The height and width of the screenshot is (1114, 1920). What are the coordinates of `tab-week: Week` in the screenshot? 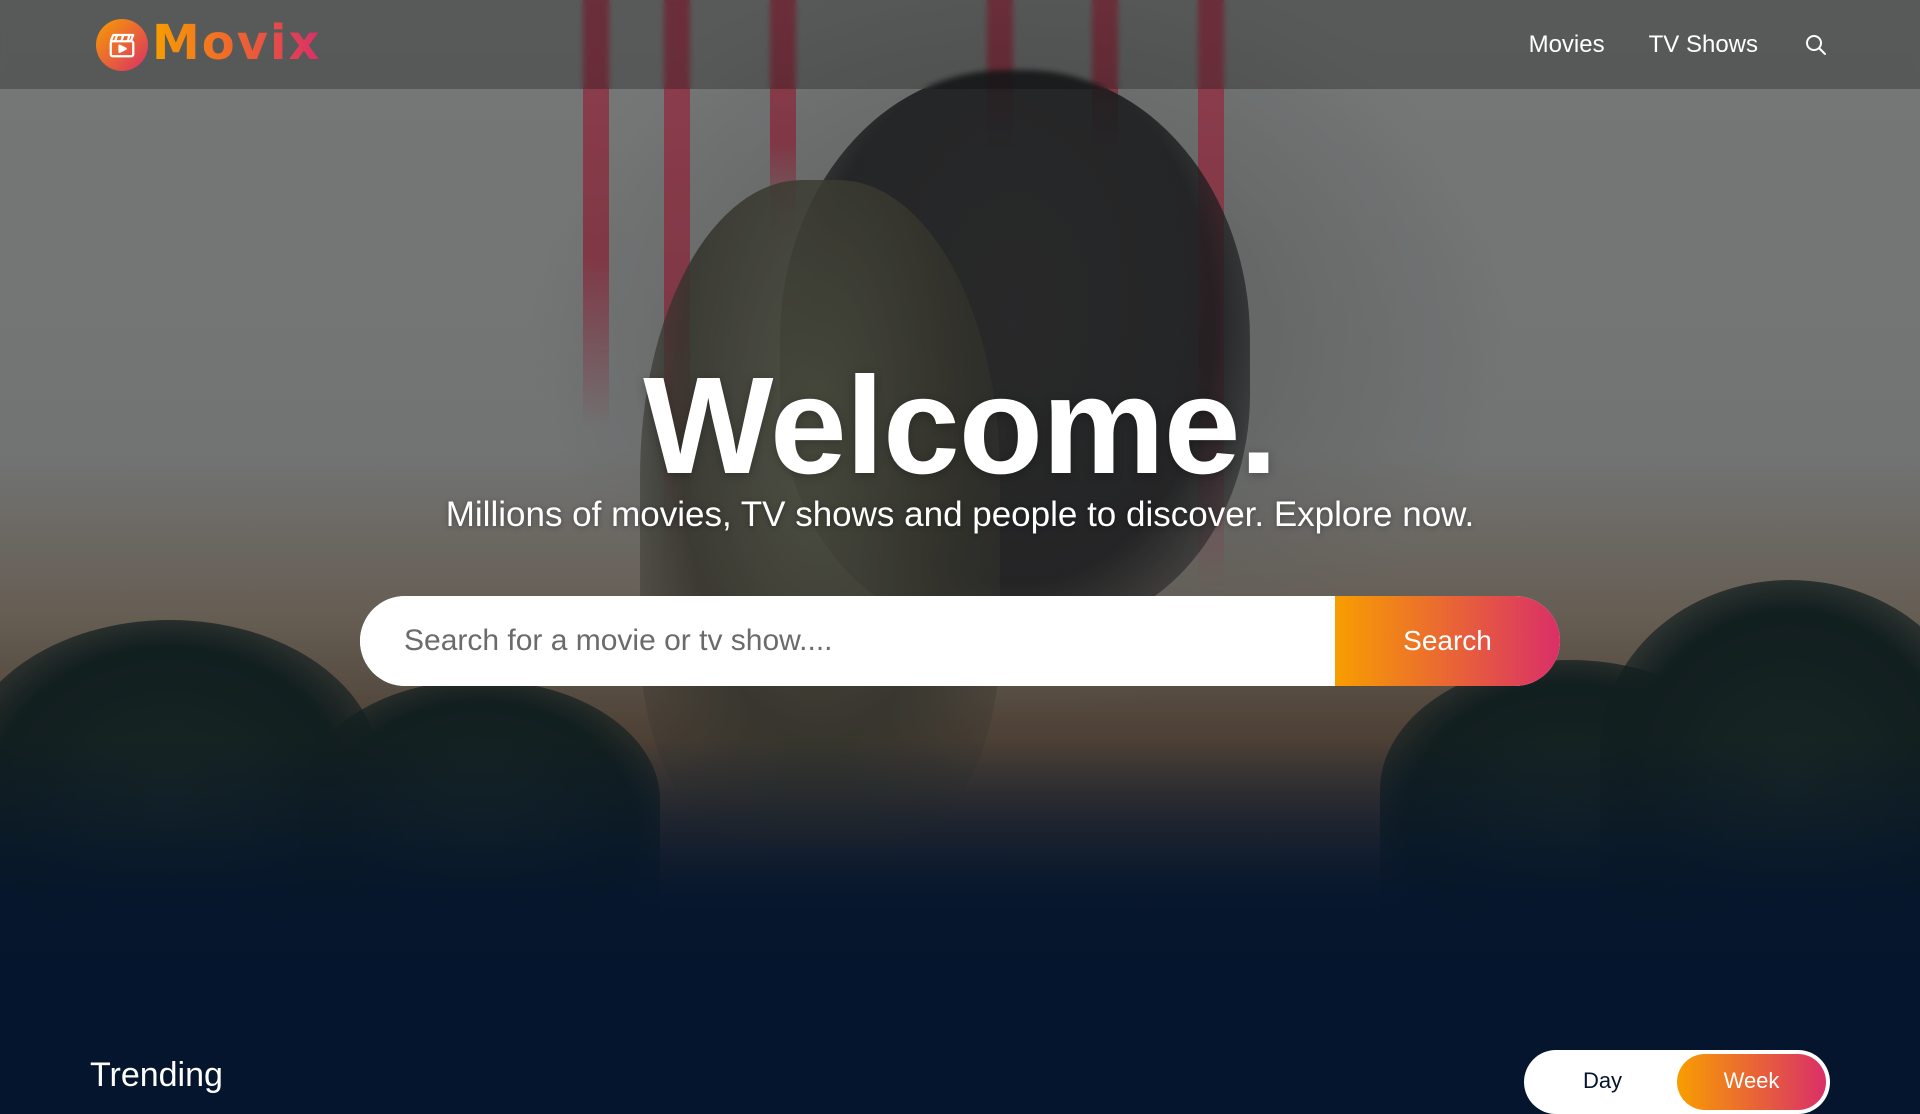 It's located at (1751, 1082).